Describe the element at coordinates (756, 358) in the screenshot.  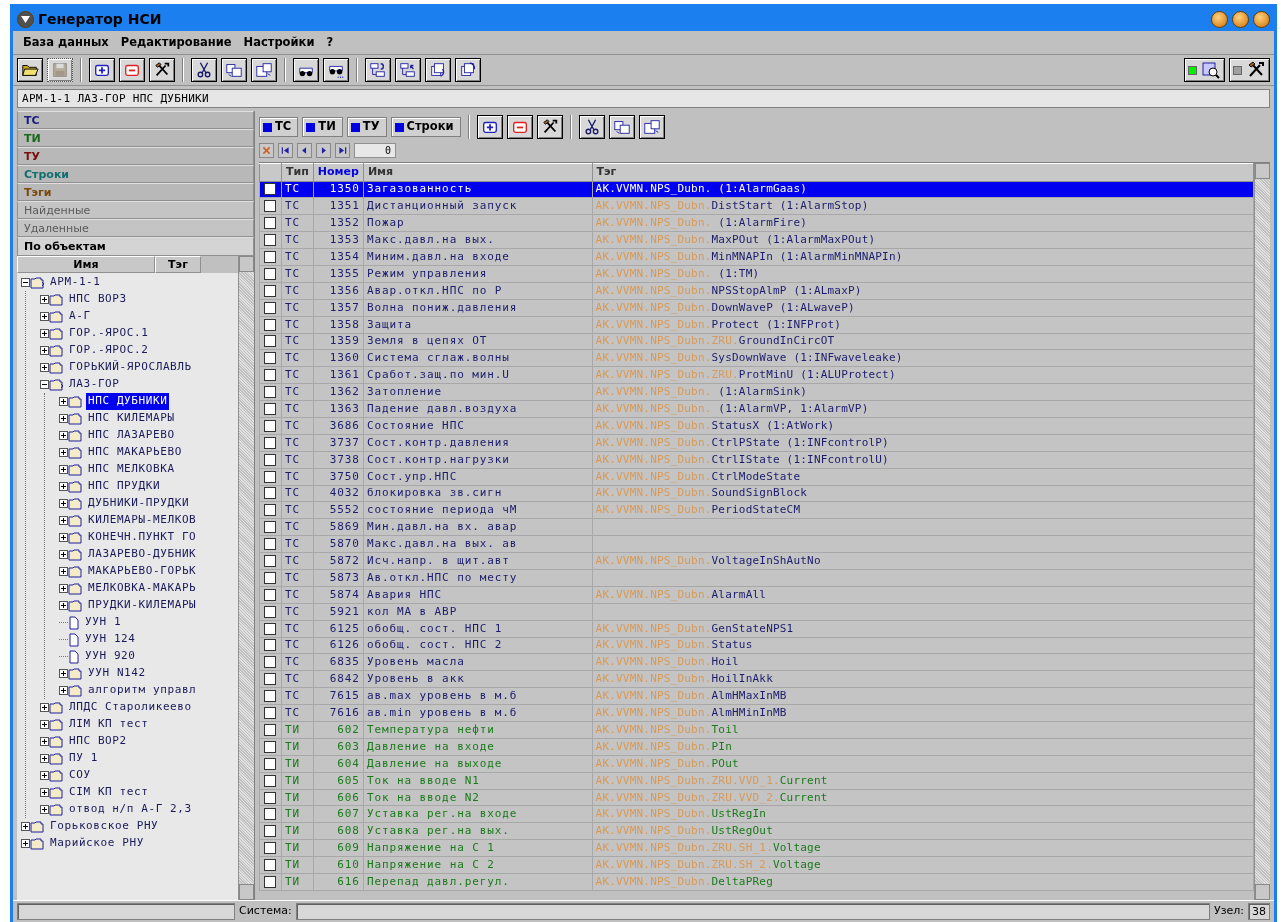
I see `table-row: ТС 1360 Система сглаж.волны AK.VVMN.NPS_Dubn.SysDownWave (1:INFwaveleake)` at that location.